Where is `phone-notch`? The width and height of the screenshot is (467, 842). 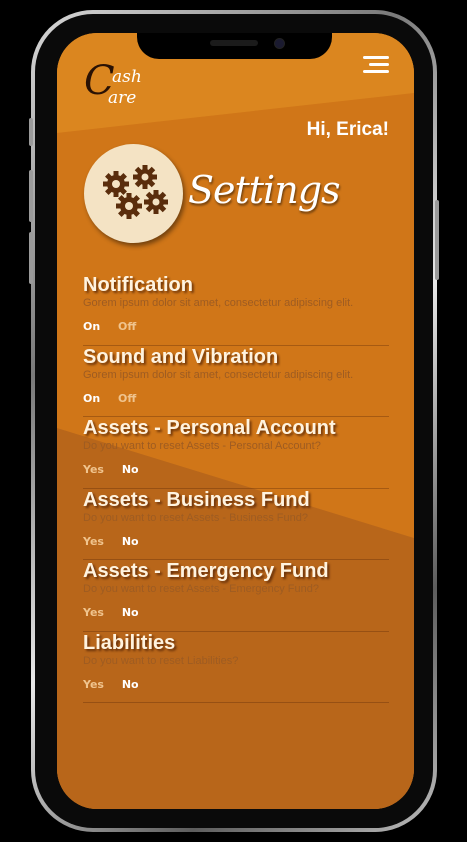
phone-notch is located at coordinates (234, 46).